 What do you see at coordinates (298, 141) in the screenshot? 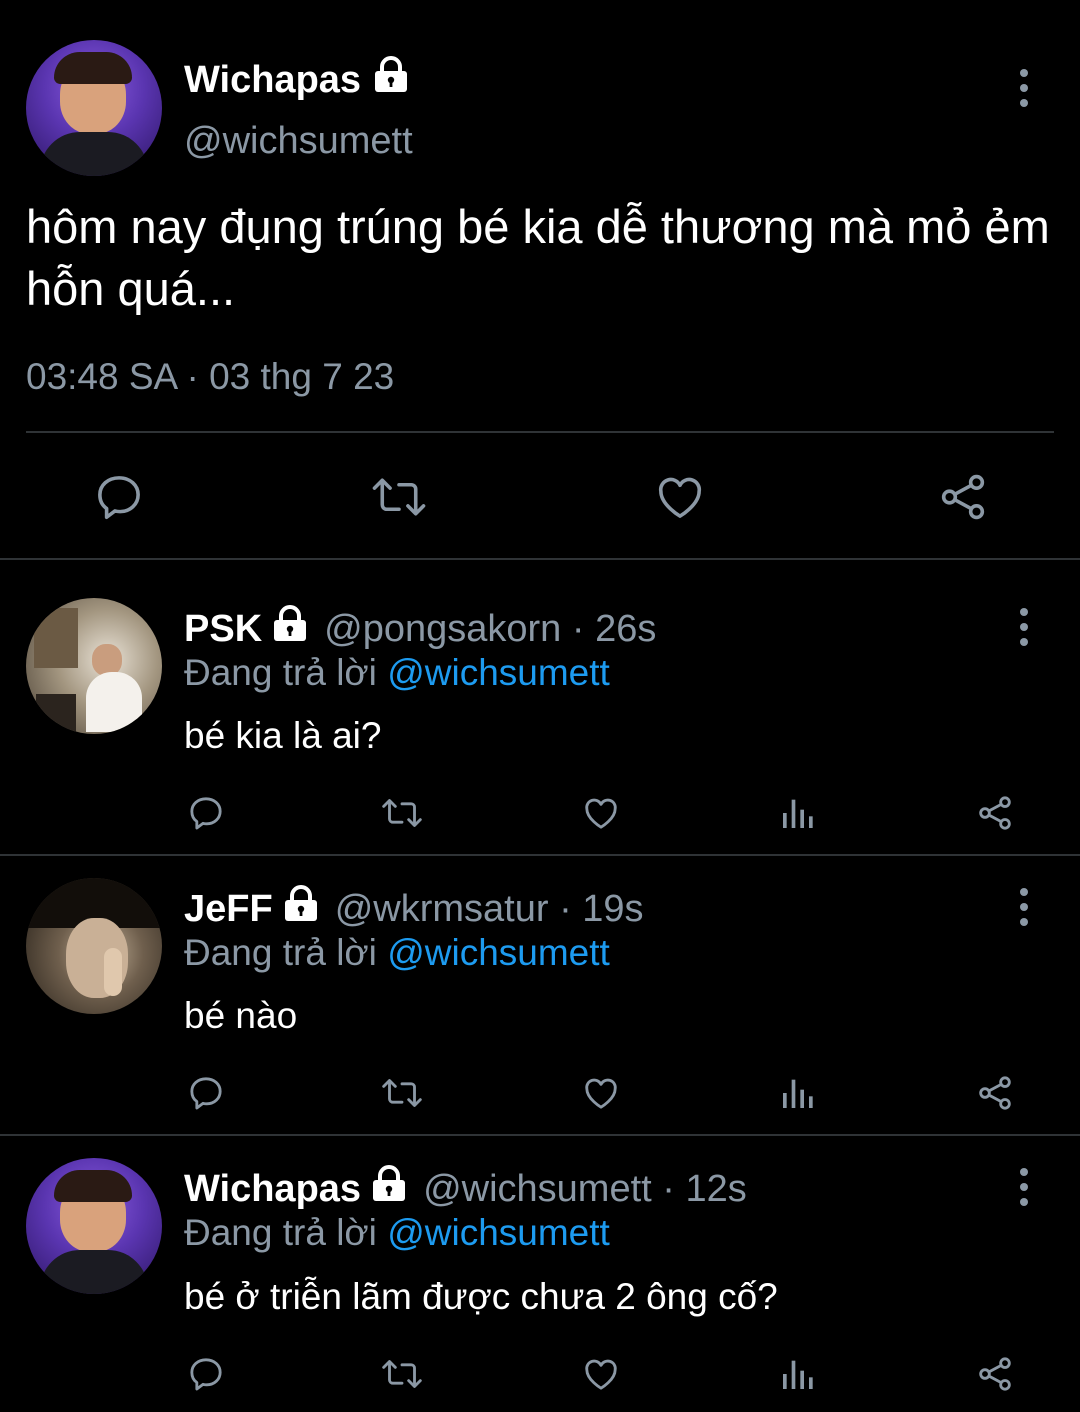
I see `author-handle: @wichsumett` at bounding box center [298, 141].